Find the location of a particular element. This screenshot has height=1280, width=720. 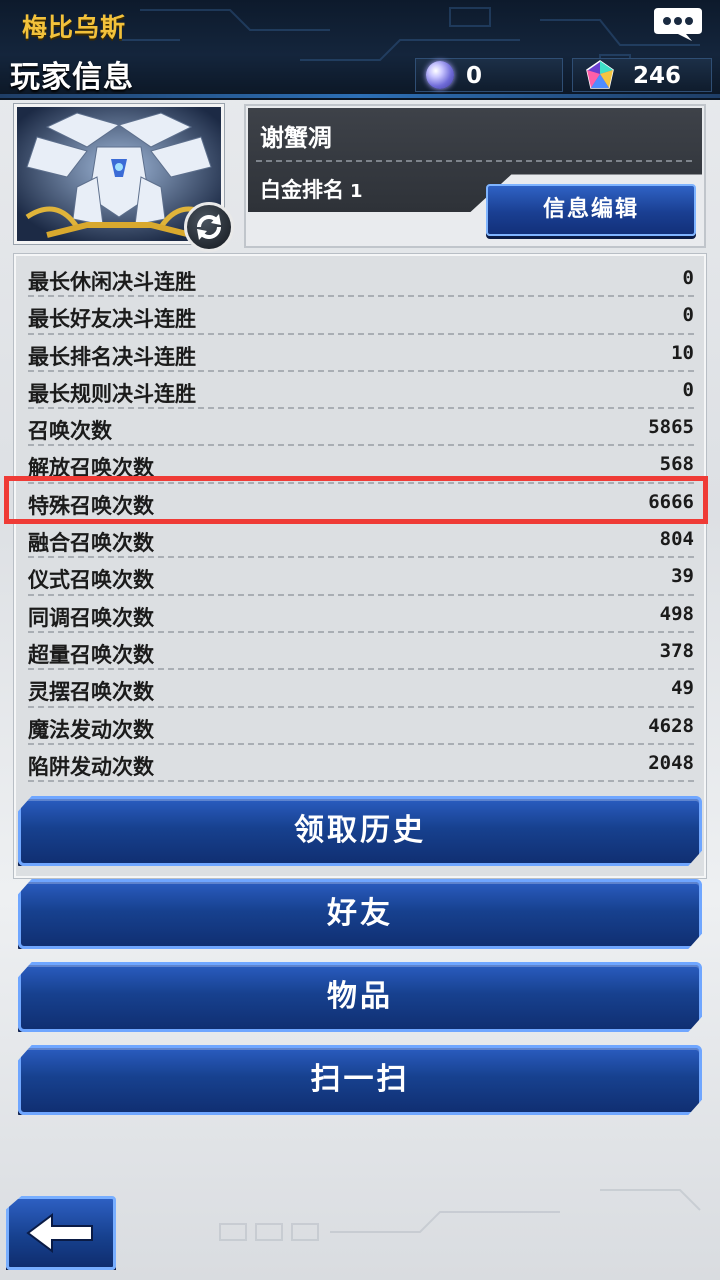

stat-value: 498 is located at coordinates (676, 613).